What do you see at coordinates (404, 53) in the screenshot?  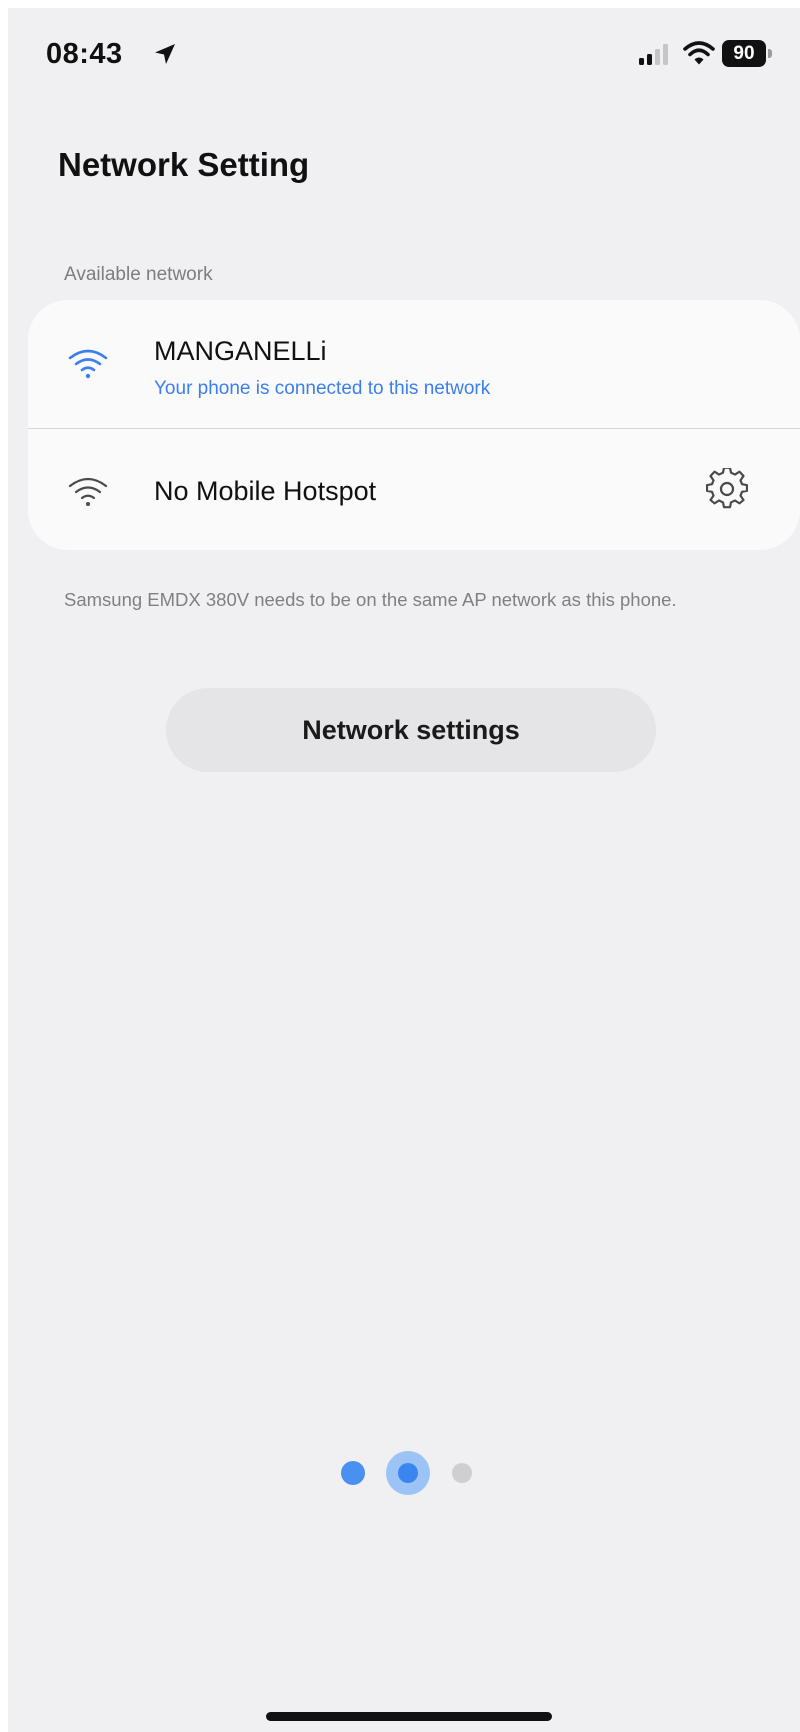 I see `status-bar: 08:43 90` at bounding box center [404, 53].